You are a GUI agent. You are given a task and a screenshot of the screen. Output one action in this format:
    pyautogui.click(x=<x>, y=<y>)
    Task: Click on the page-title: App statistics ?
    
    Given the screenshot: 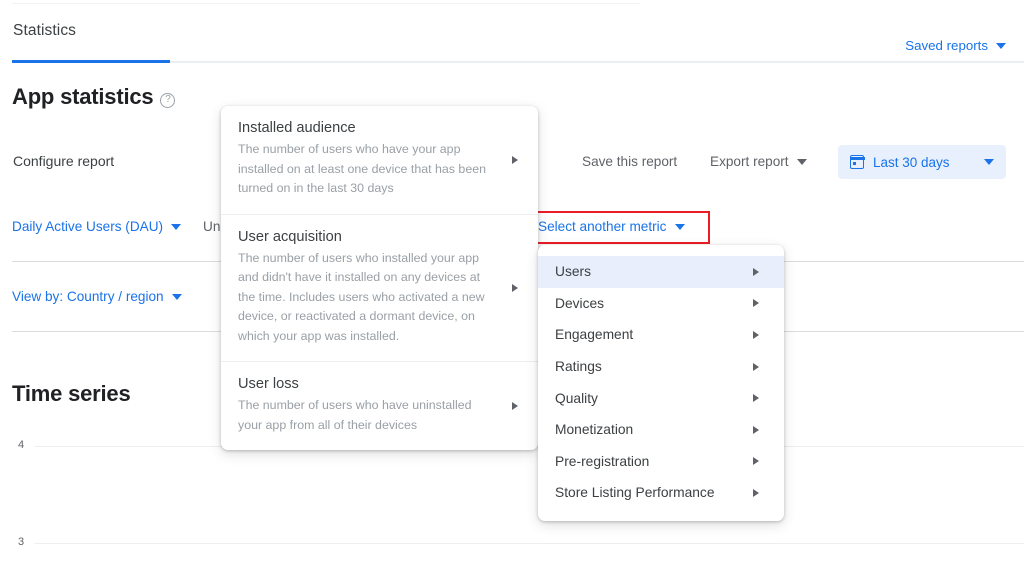 What is the action you would take?
    pyautogui.click(x=94, y=97)
    